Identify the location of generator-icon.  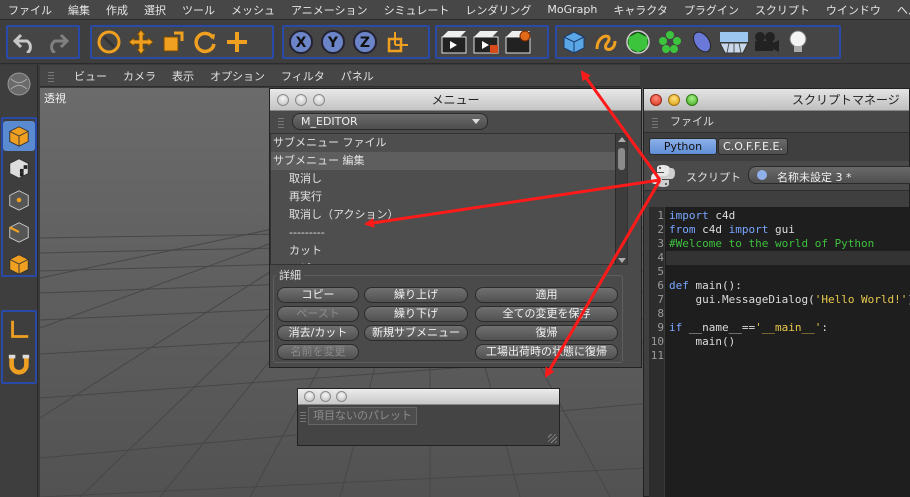
(638, 42).